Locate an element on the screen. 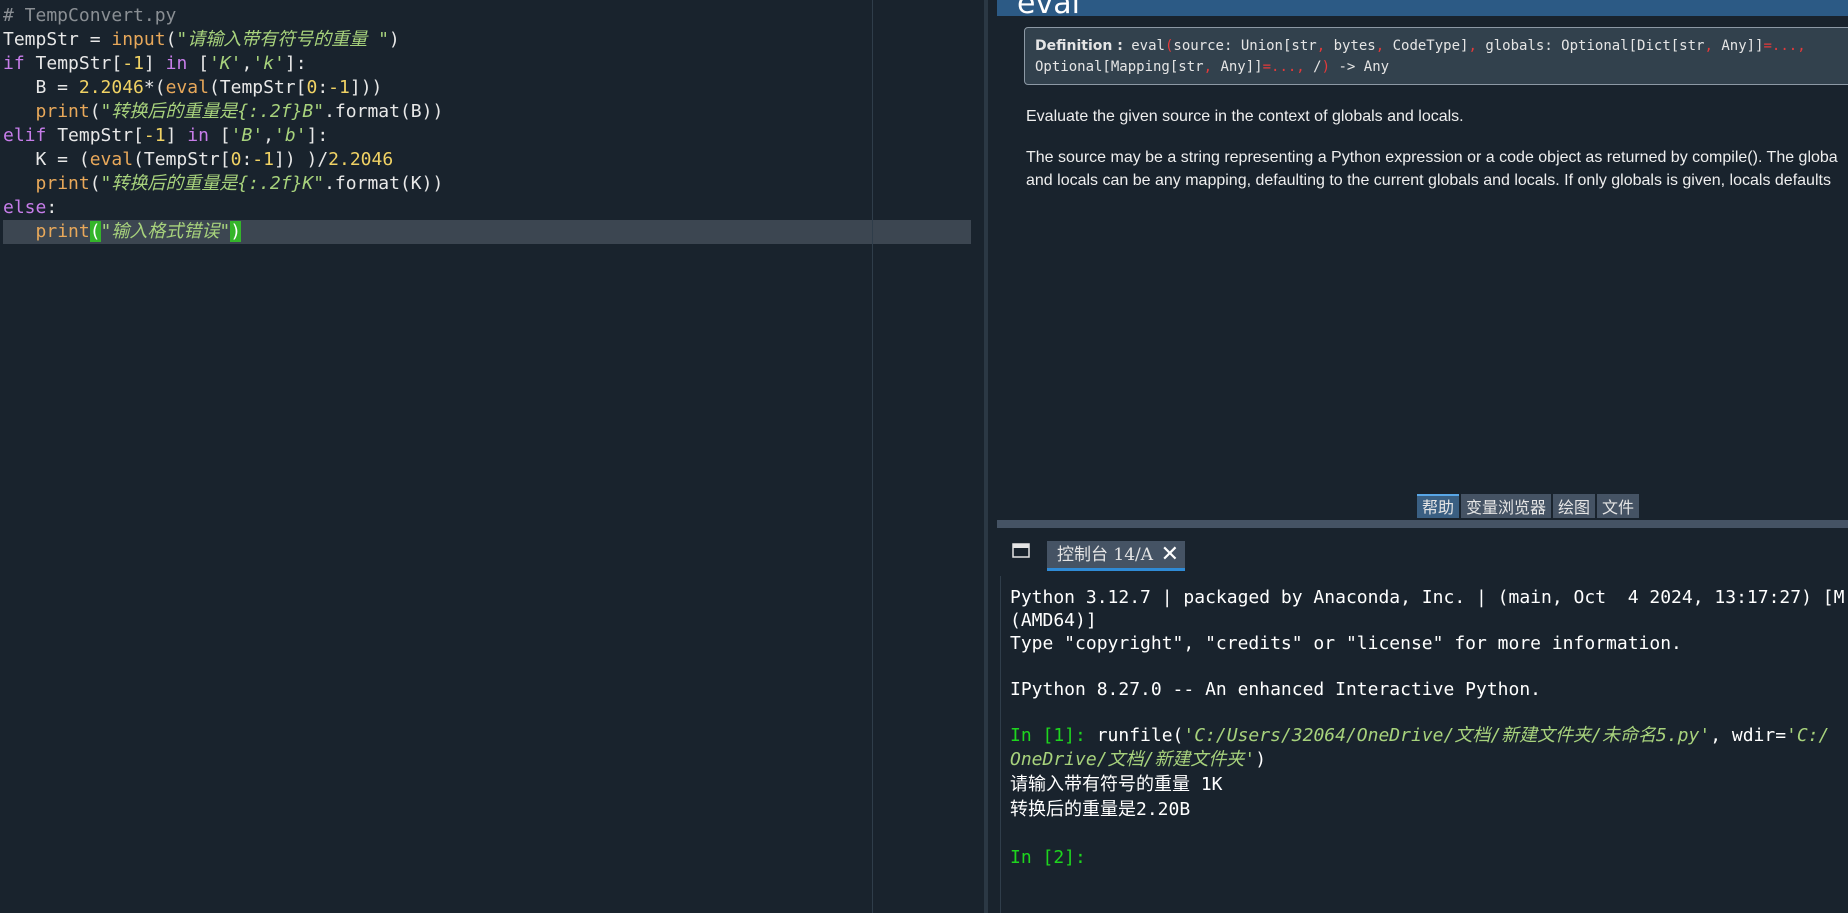 This screenshot has height=913, width=1848. code-token: input is located at coordinates (138, 39).